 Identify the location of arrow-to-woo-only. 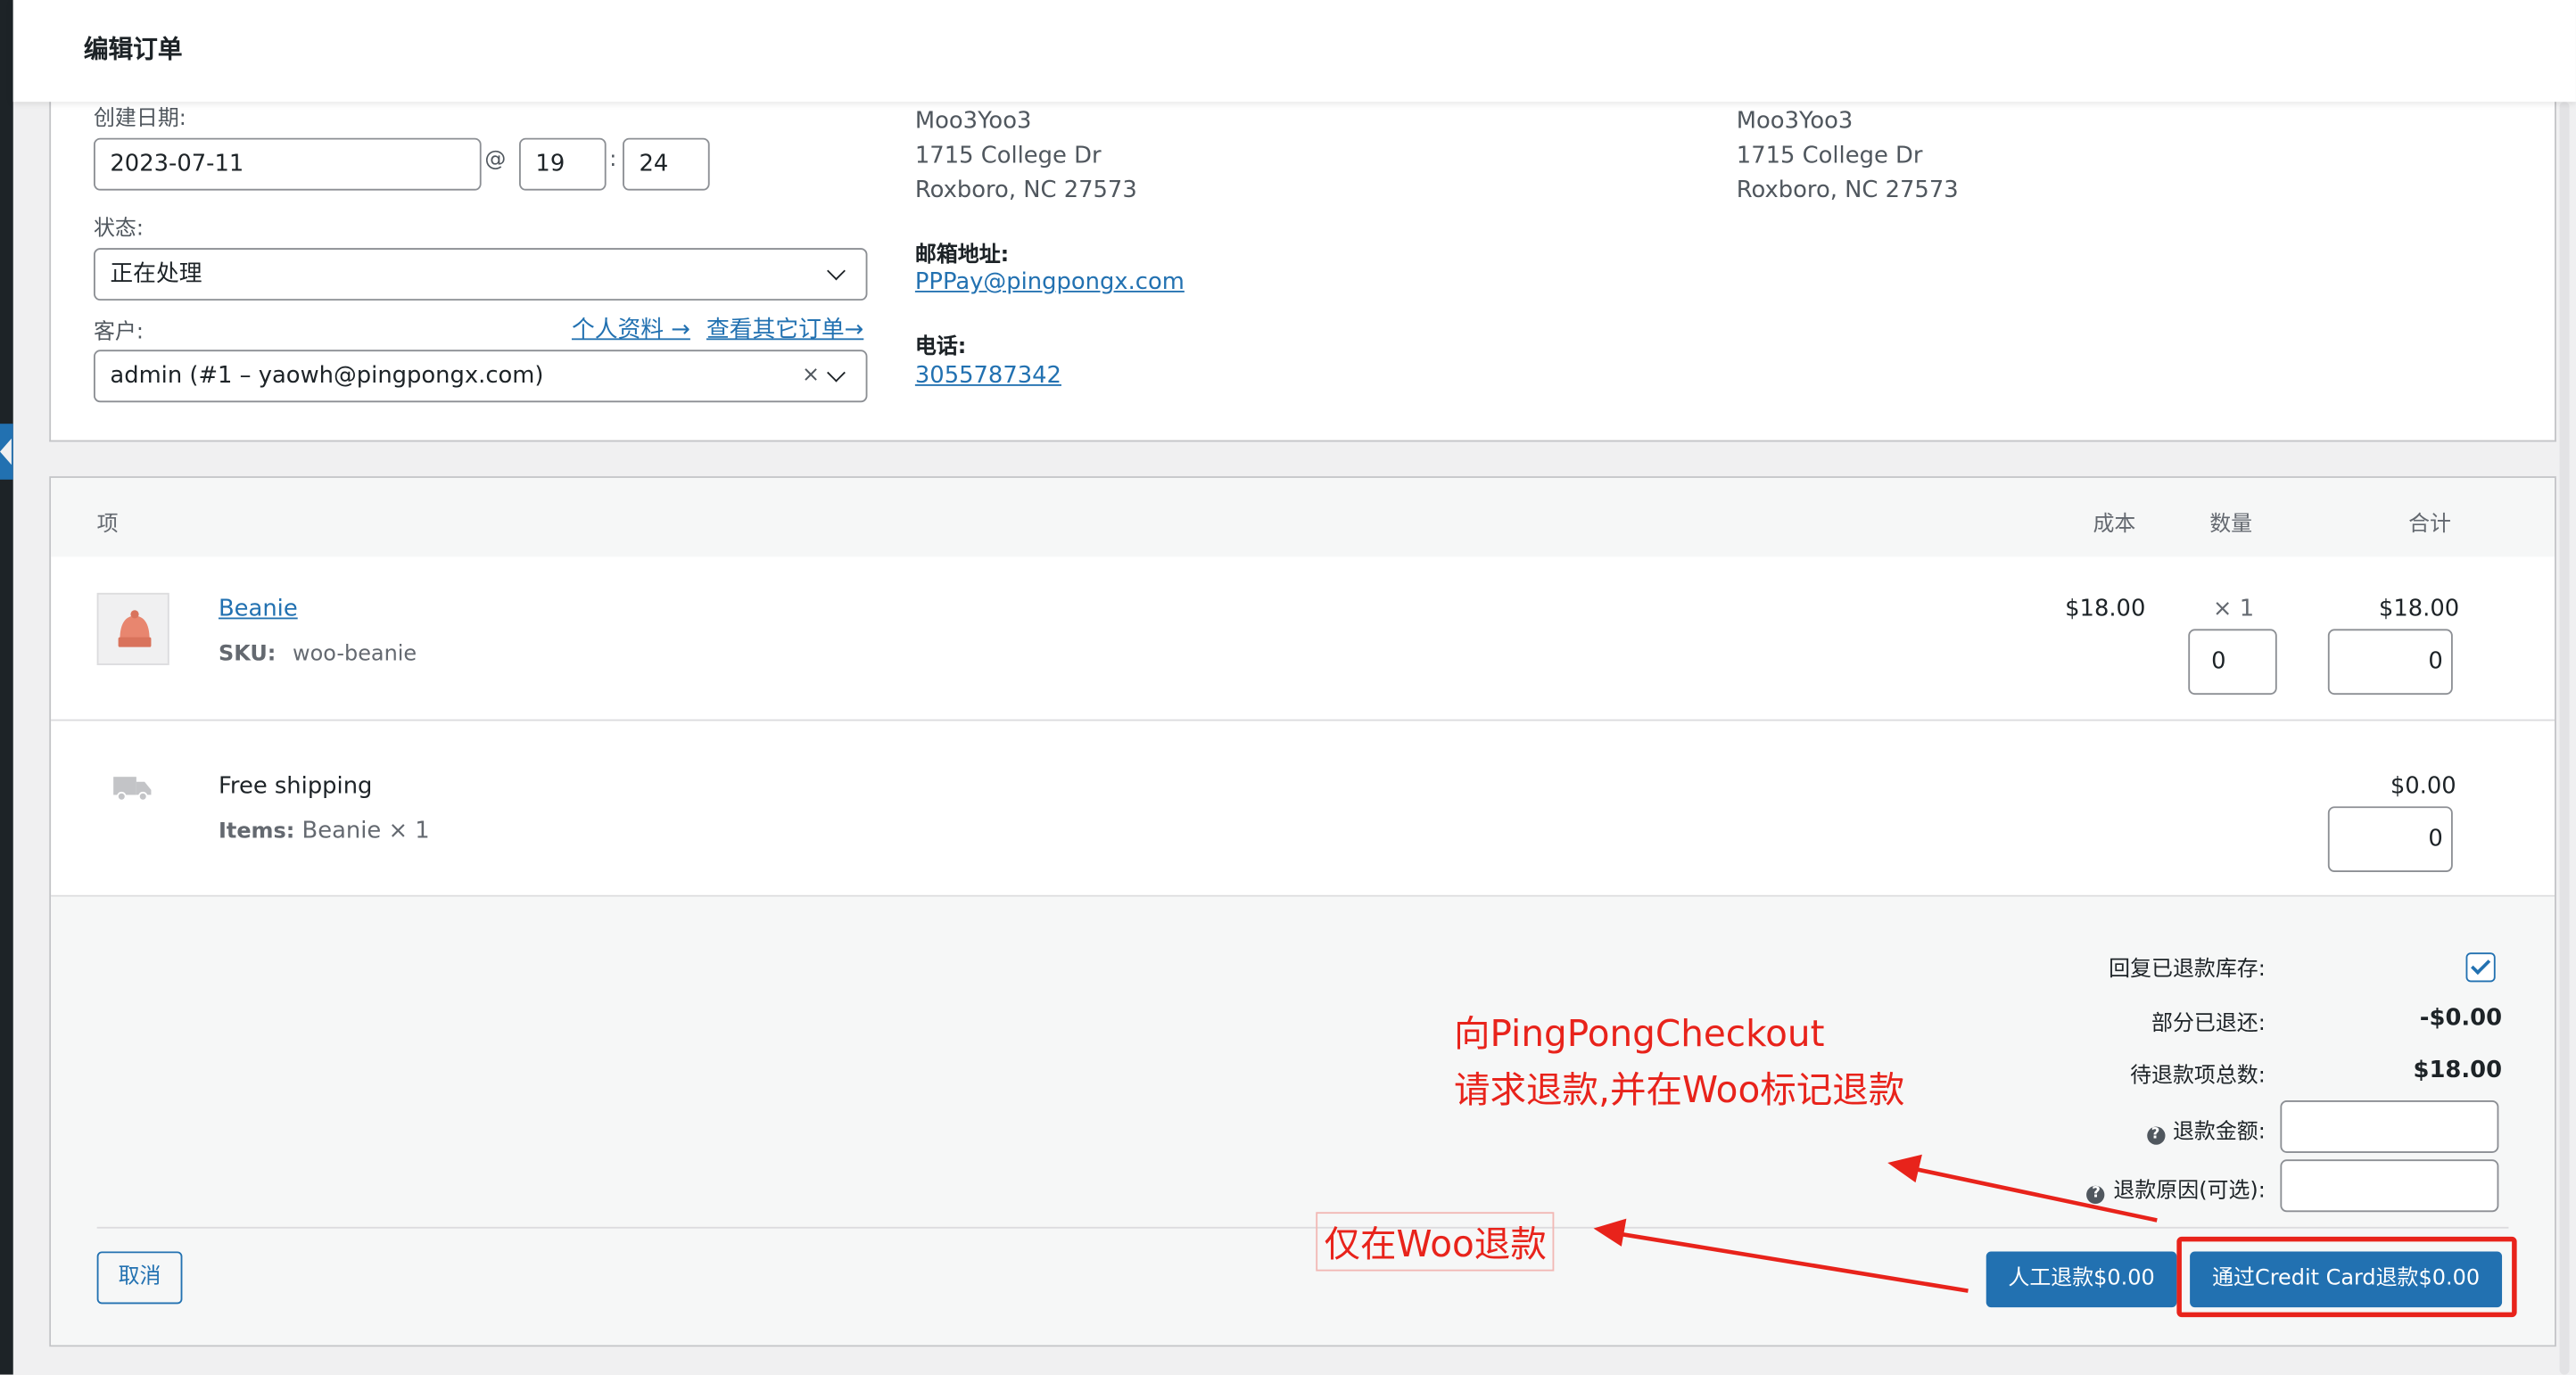
(1792, 1262).